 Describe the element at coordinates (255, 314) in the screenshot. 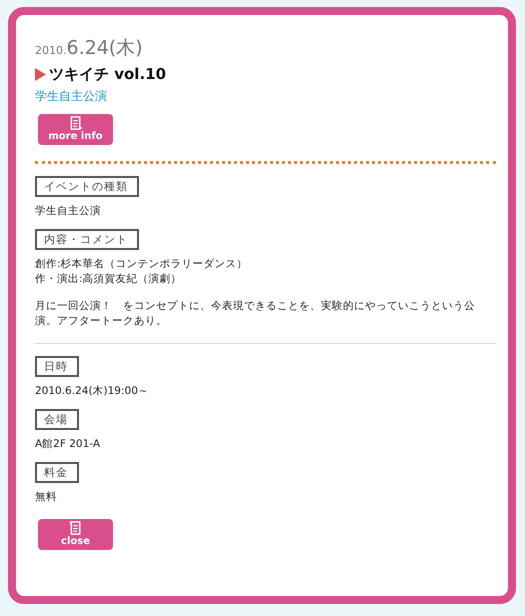

I see `section-text: 月に一回公演！ をコンセプトに、今表現できることを、実験的にやっていこうという公演。アフタートークあり。` at that location.